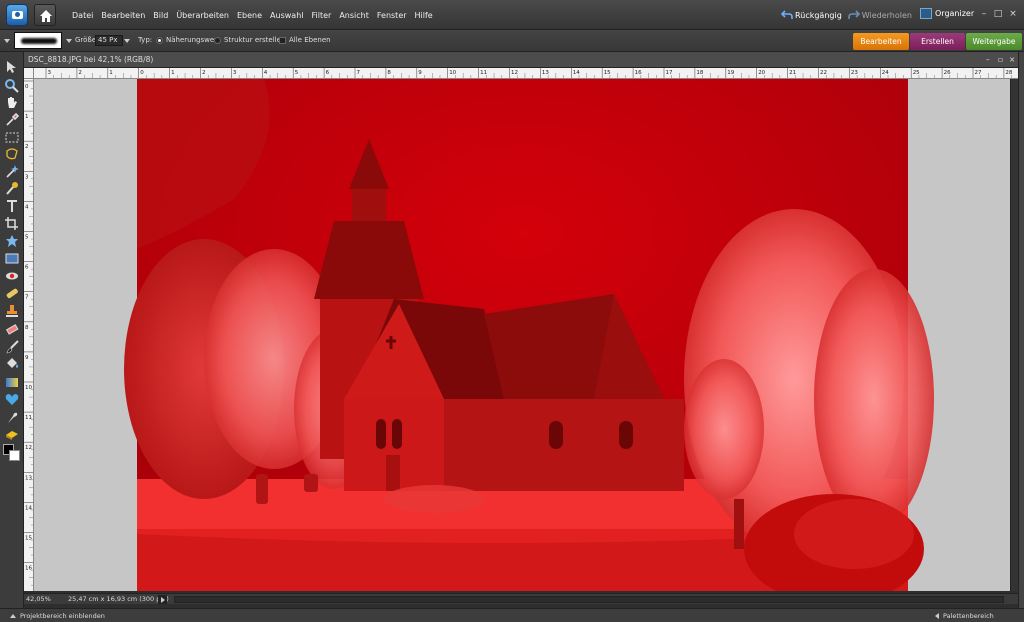 The height and width of the screenshot is (622, 1024). I want to click on ruler-top-label: 2, so click(80, 73).